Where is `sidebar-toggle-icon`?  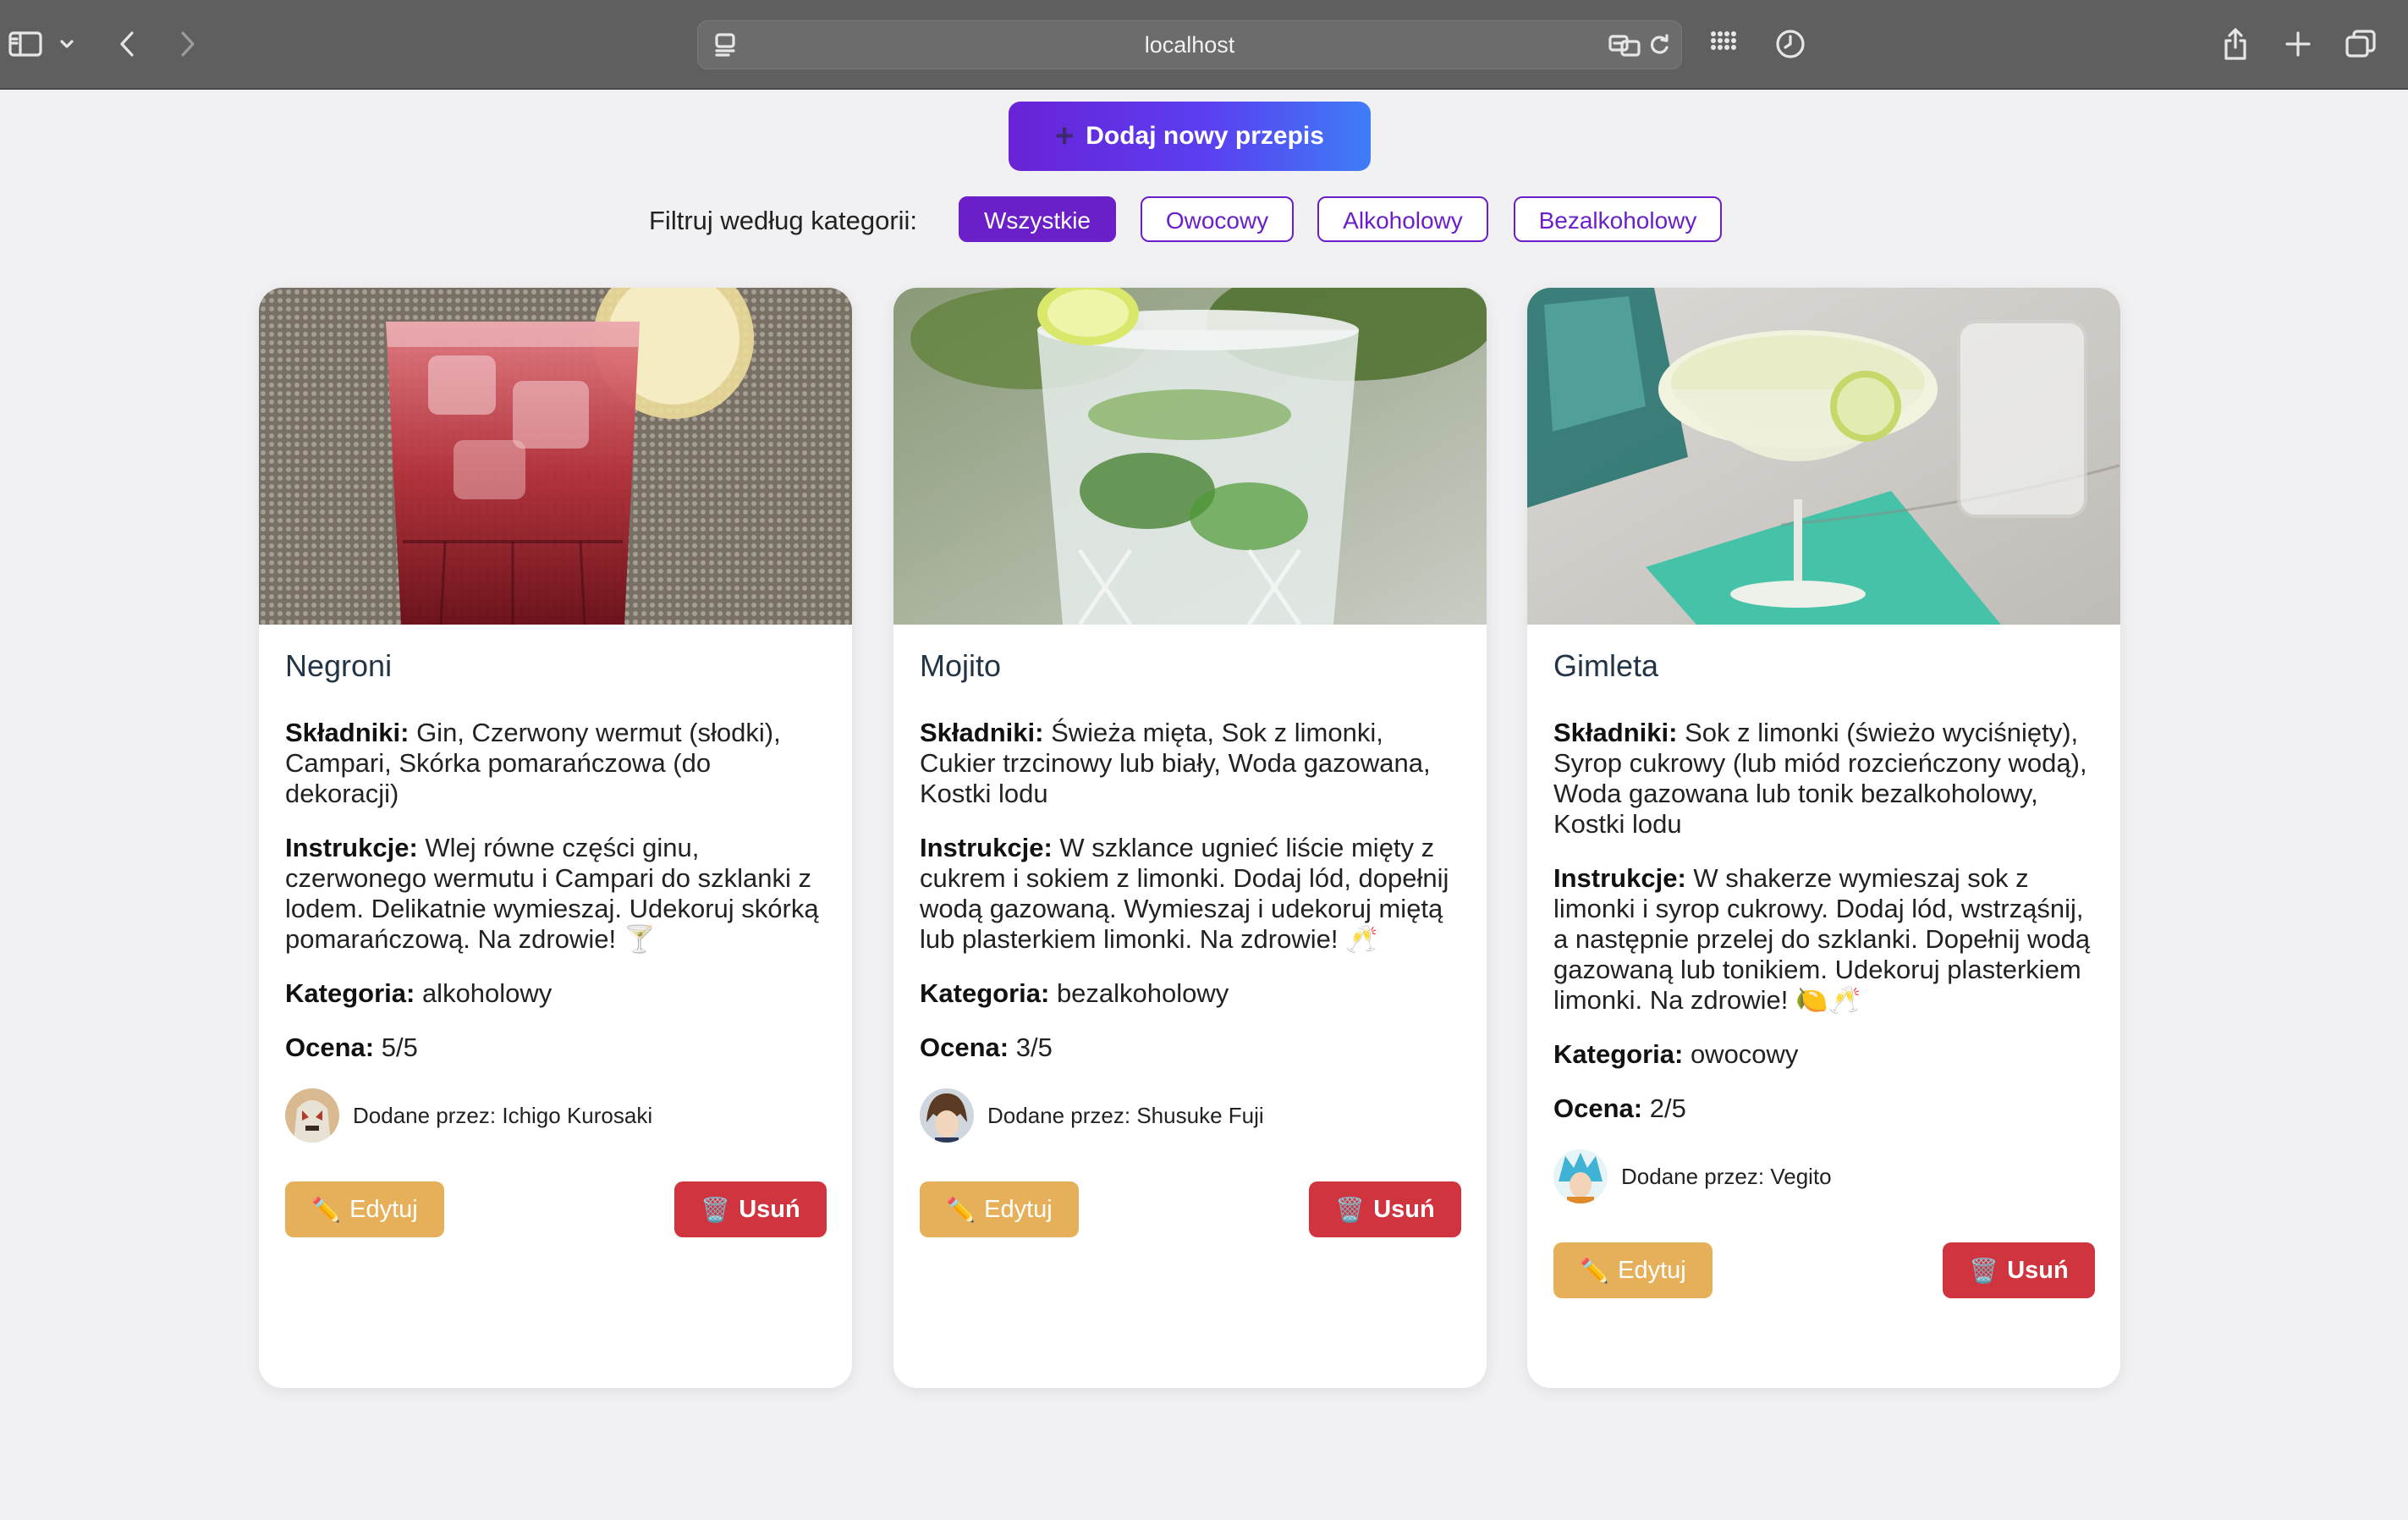
sidebar-toggle-icon is located at coordinates (25, 44).